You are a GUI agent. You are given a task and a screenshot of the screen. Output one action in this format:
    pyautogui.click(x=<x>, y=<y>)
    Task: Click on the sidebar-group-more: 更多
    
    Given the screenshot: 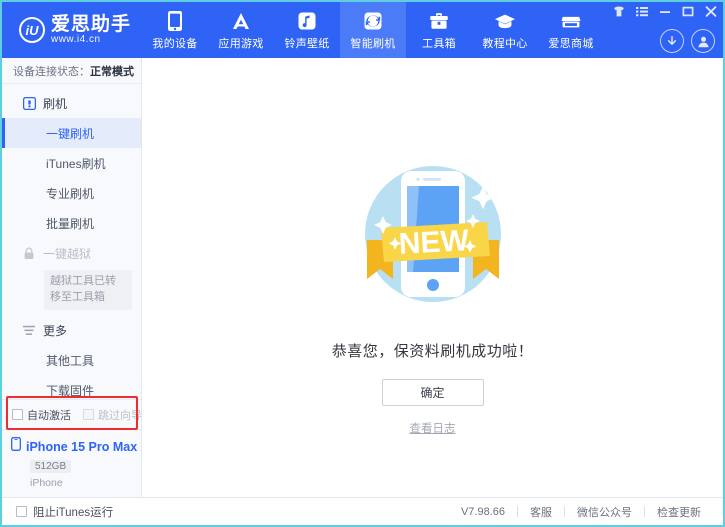 What is the action you would take?
    pyautogui.click(x=71, y=331)
    